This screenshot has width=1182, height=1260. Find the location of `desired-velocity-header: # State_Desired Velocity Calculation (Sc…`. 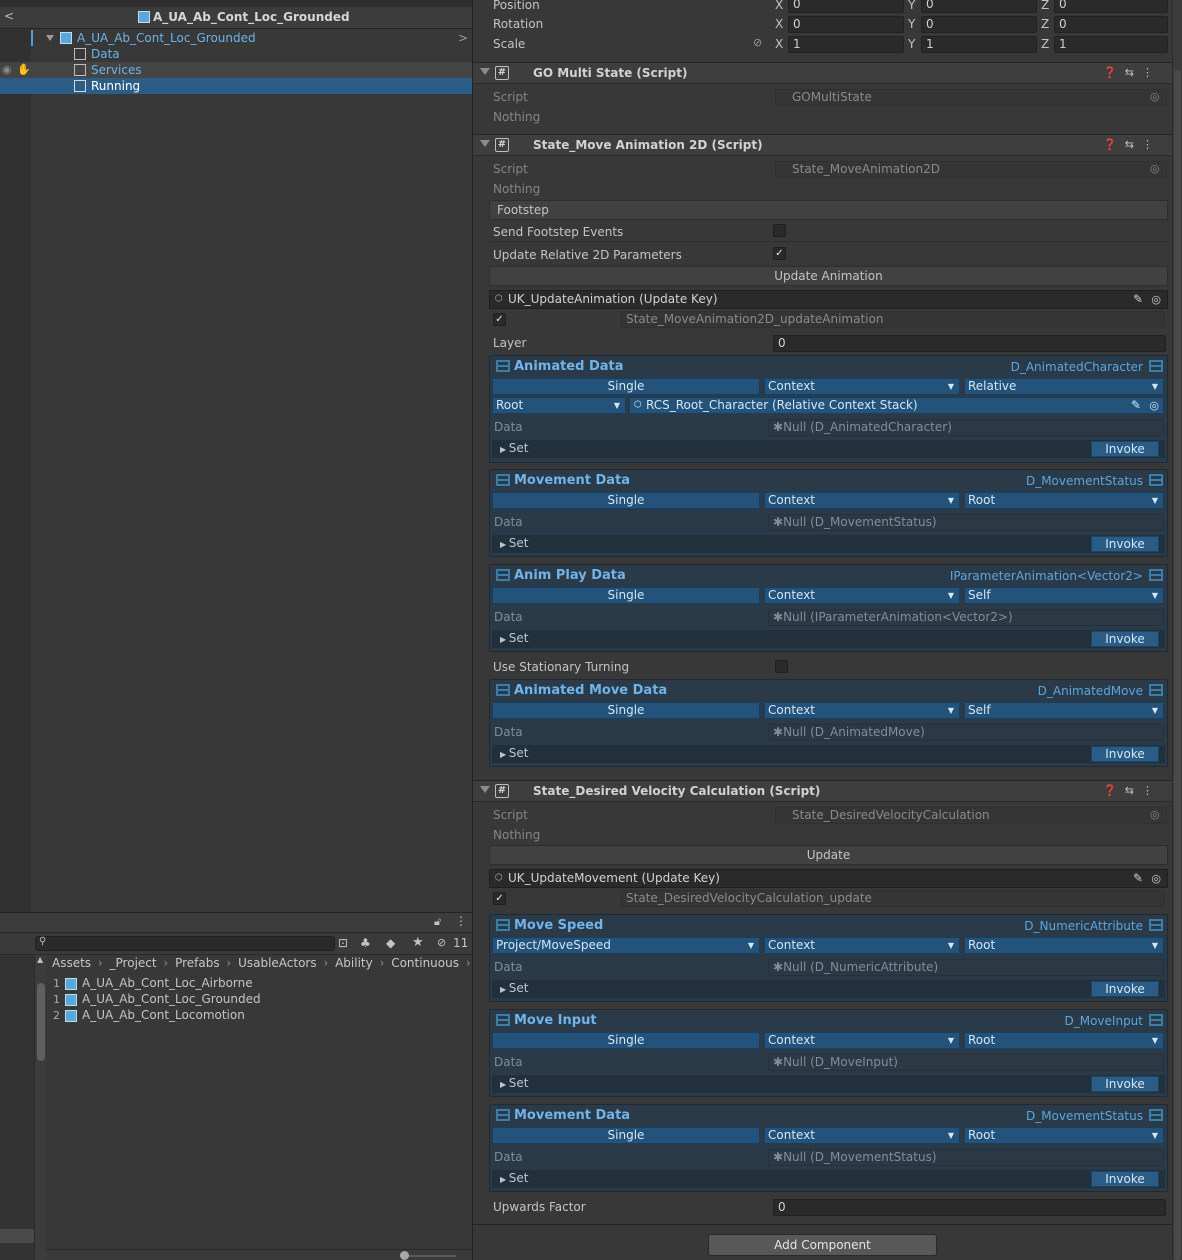

desired-velocity-header: # State_Desired Velocity Calculation (Sc… is located at coordinates (823, 791).